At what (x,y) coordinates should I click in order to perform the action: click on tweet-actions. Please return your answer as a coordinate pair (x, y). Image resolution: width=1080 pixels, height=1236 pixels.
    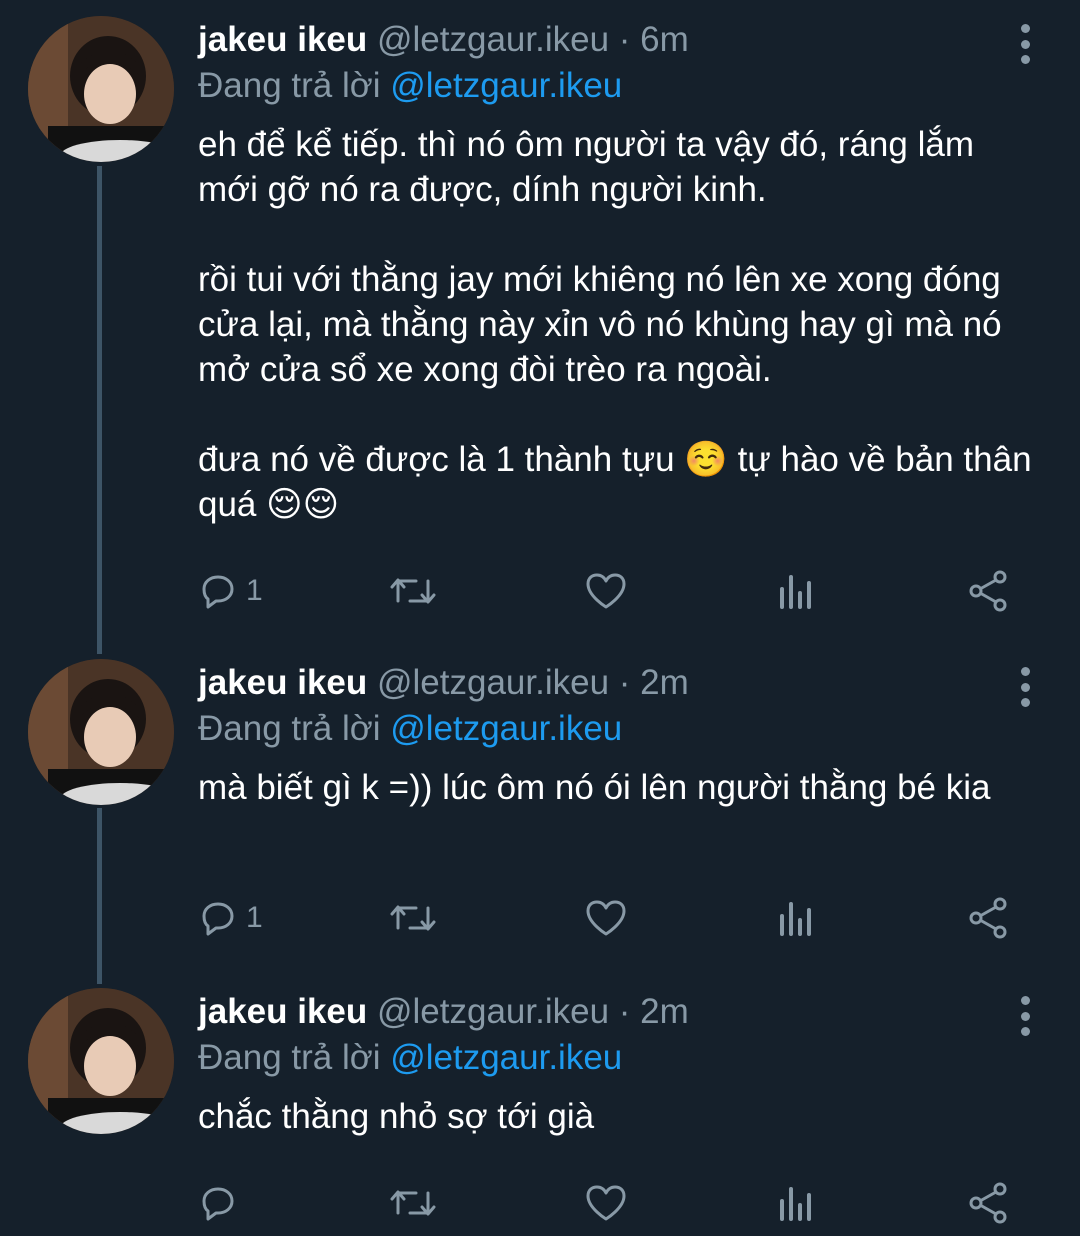
    Looking at the image, I should click on (608, 1203).